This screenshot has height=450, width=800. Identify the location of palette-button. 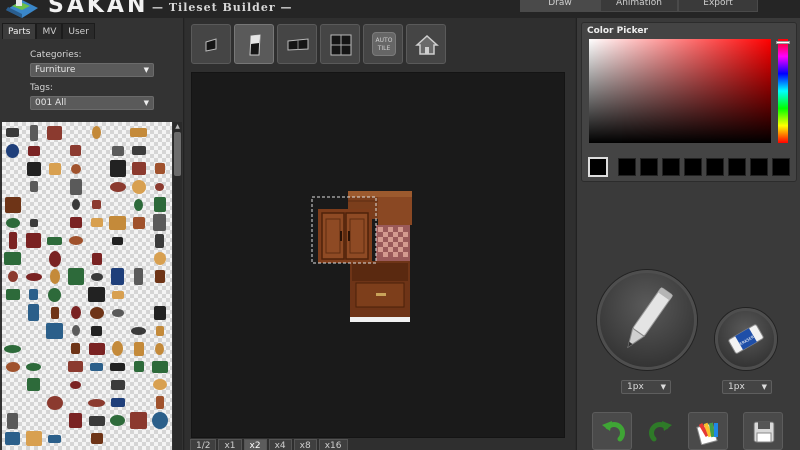
(708, 431).